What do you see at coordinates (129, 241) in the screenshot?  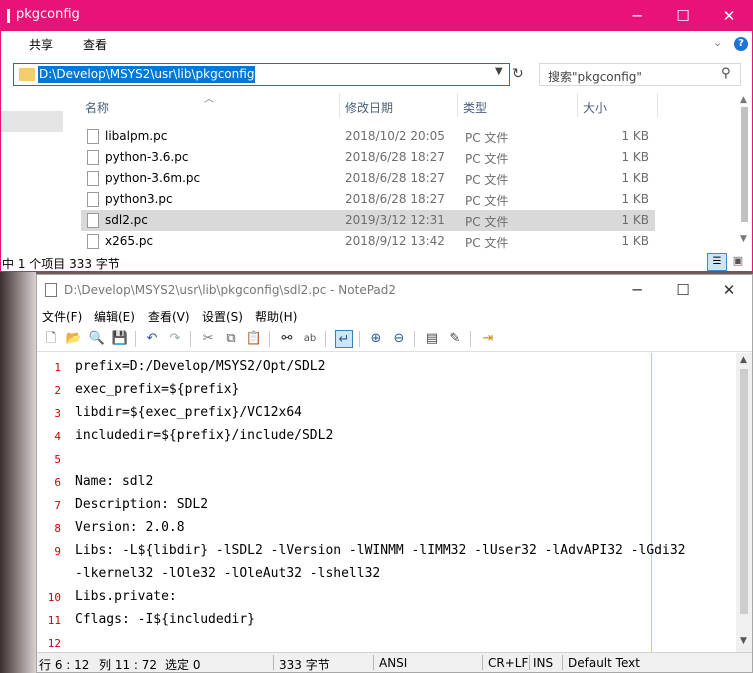 I see `file-name: x265.pc` at bounding box center [129, 241].